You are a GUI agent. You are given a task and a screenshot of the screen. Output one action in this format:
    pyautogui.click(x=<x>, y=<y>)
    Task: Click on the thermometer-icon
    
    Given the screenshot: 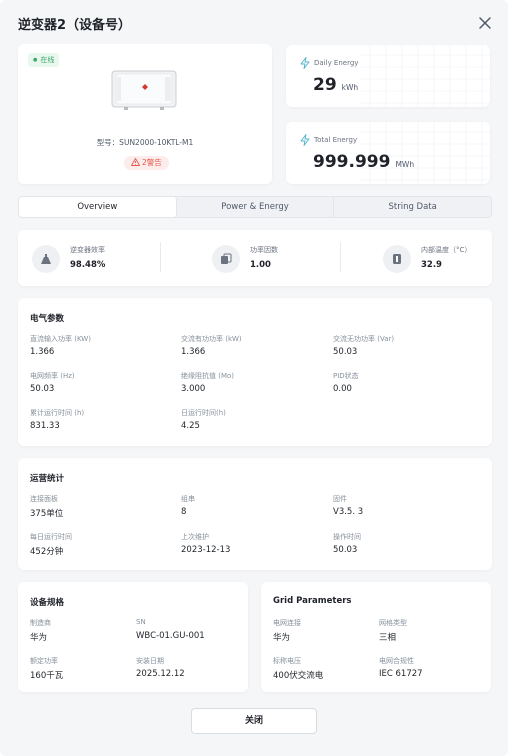 What is the action you would take?
    pyautogui.click(x=397, y=259)
    